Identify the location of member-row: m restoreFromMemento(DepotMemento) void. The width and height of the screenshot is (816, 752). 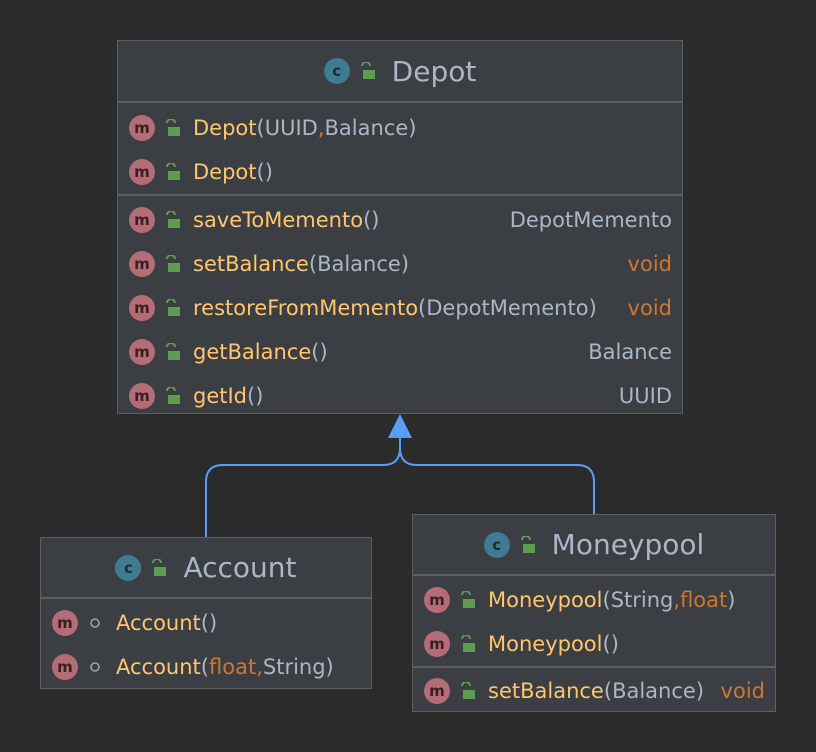
(400, 308).